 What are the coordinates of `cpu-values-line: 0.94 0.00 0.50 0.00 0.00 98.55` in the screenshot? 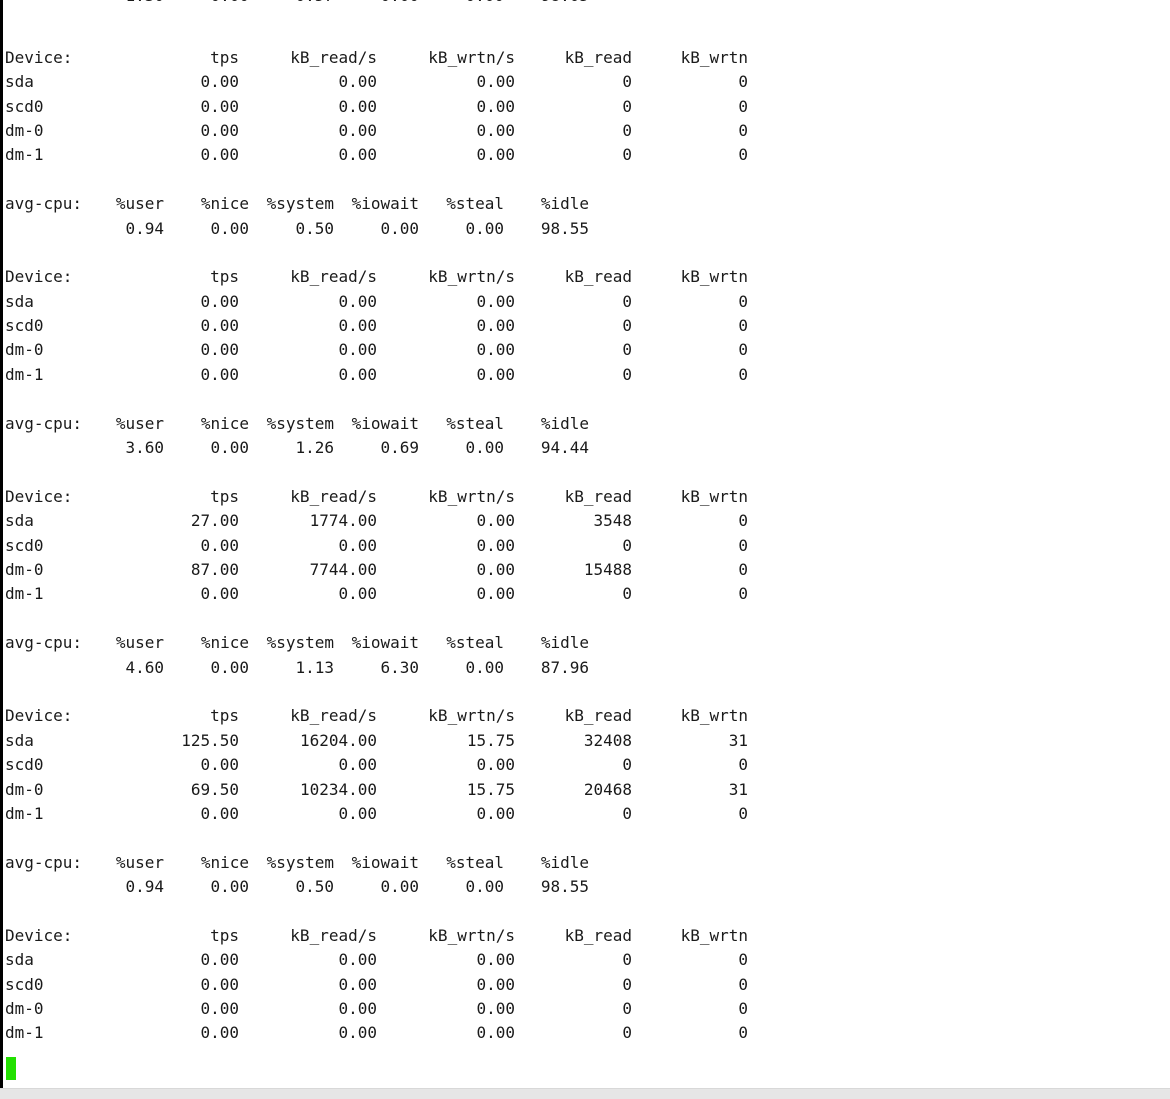 It's located at (587, 229).